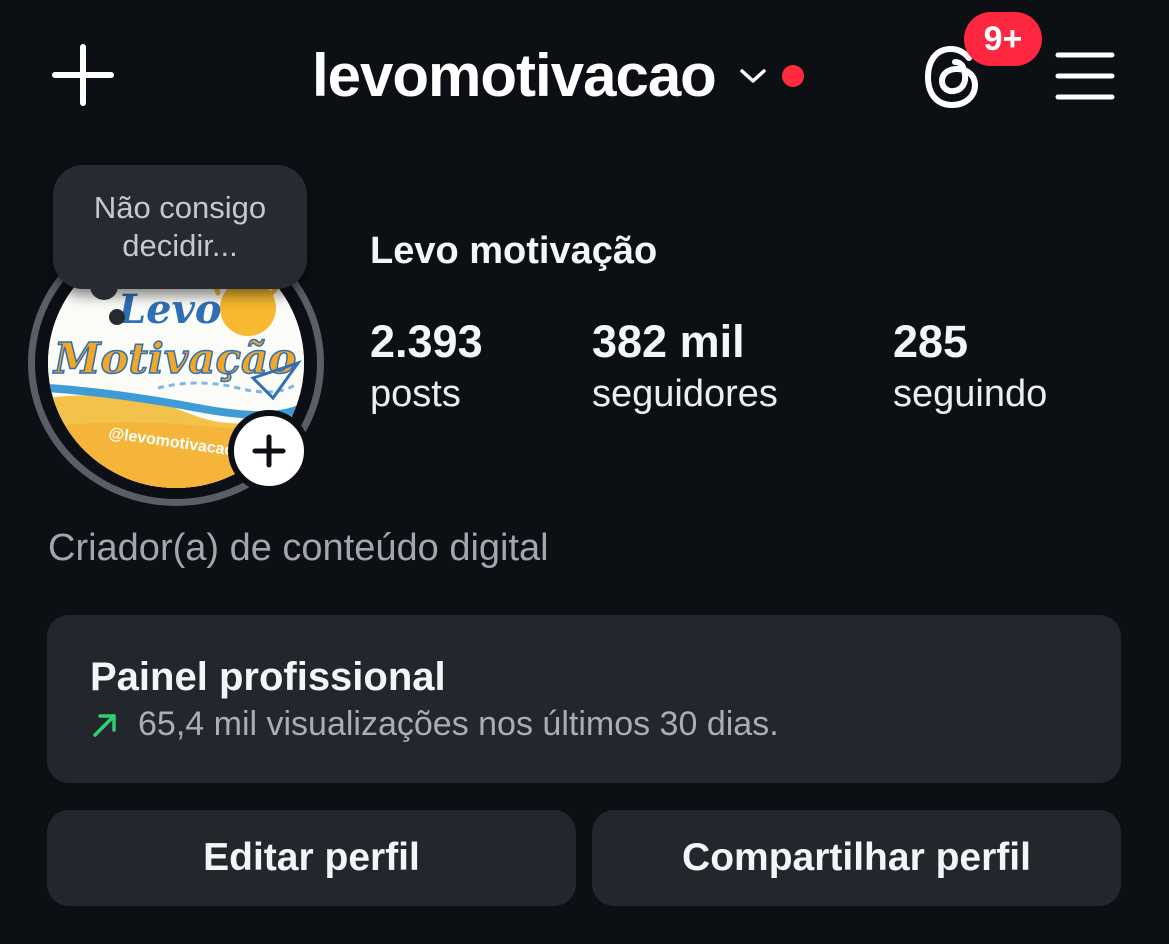  I want to click on stat-followers-label: seguidores, so click(685, 394).